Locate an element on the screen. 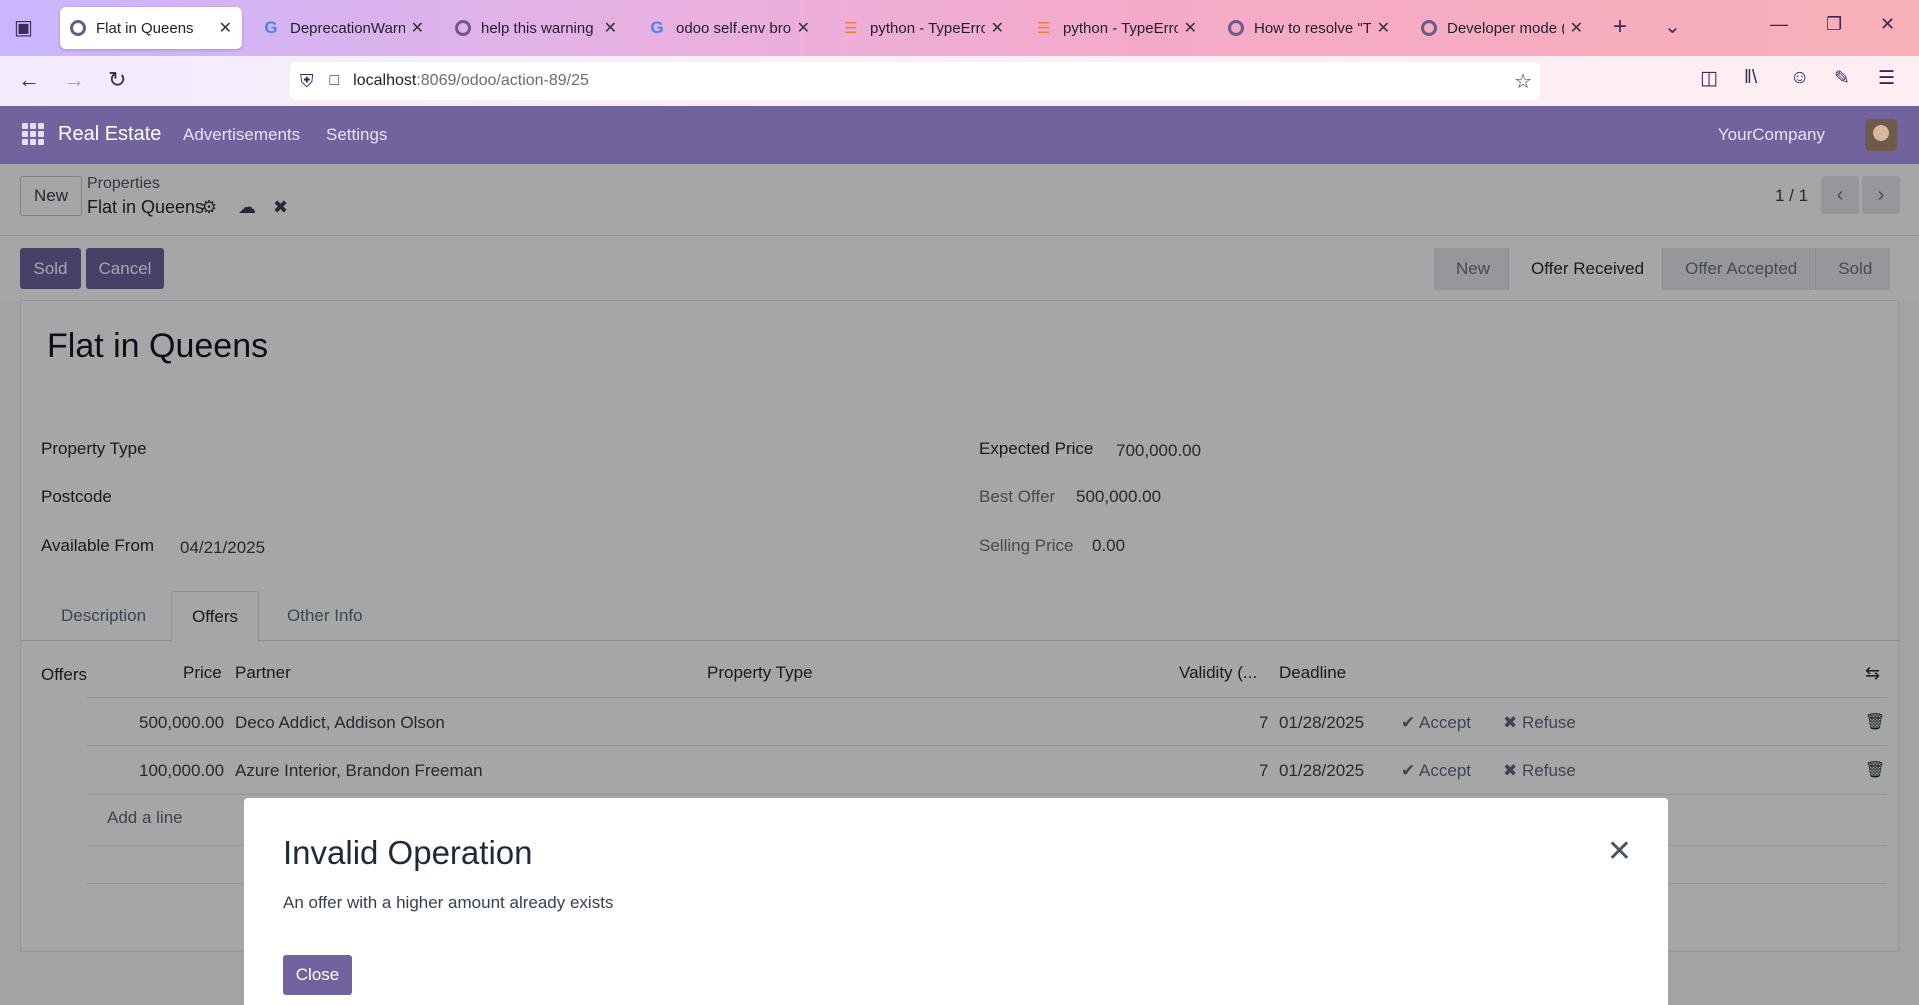 The height and width of the screenshot is (1005, 1919). tab-list-chevron-icon: ⌄ is located at coordinates (1672, 26).